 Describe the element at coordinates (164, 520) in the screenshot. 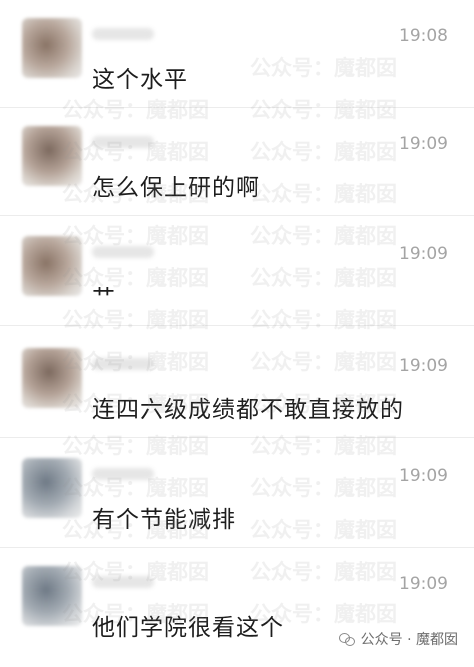

I see `comment-text: 有个节能减排` at that location.